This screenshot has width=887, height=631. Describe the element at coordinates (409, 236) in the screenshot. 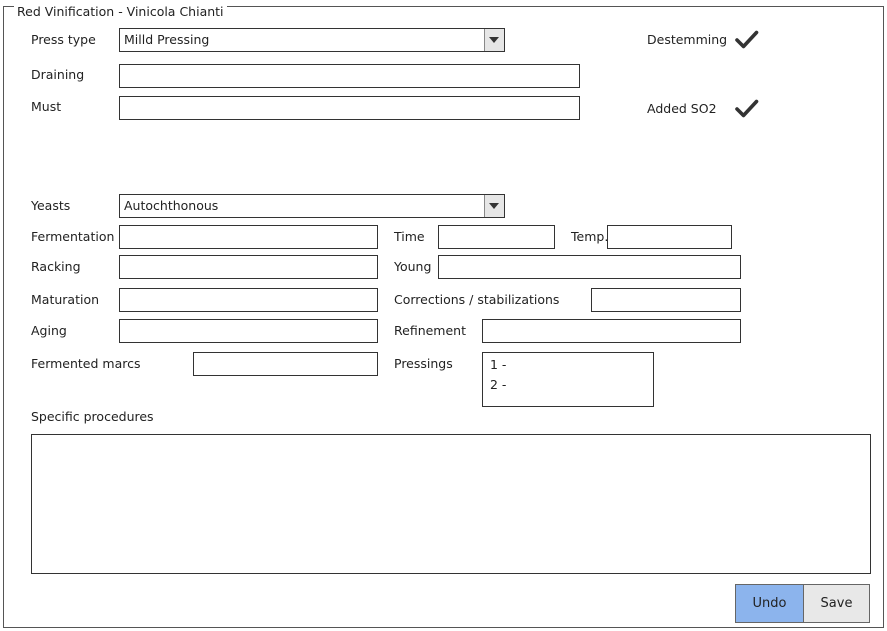

I see `time-label: Time` at that location.